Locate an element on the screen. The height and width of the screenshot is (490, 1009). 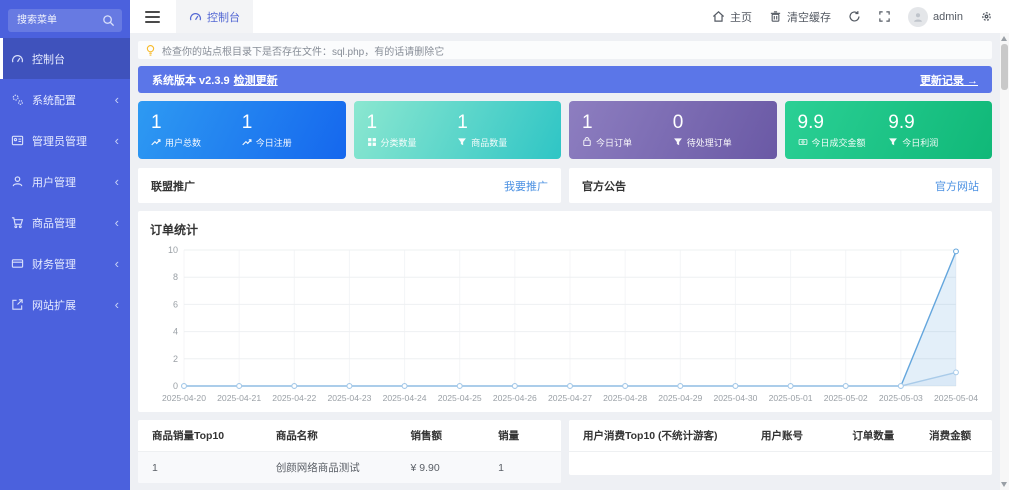
scroll-up-button is located at coordinates (1004, 38).